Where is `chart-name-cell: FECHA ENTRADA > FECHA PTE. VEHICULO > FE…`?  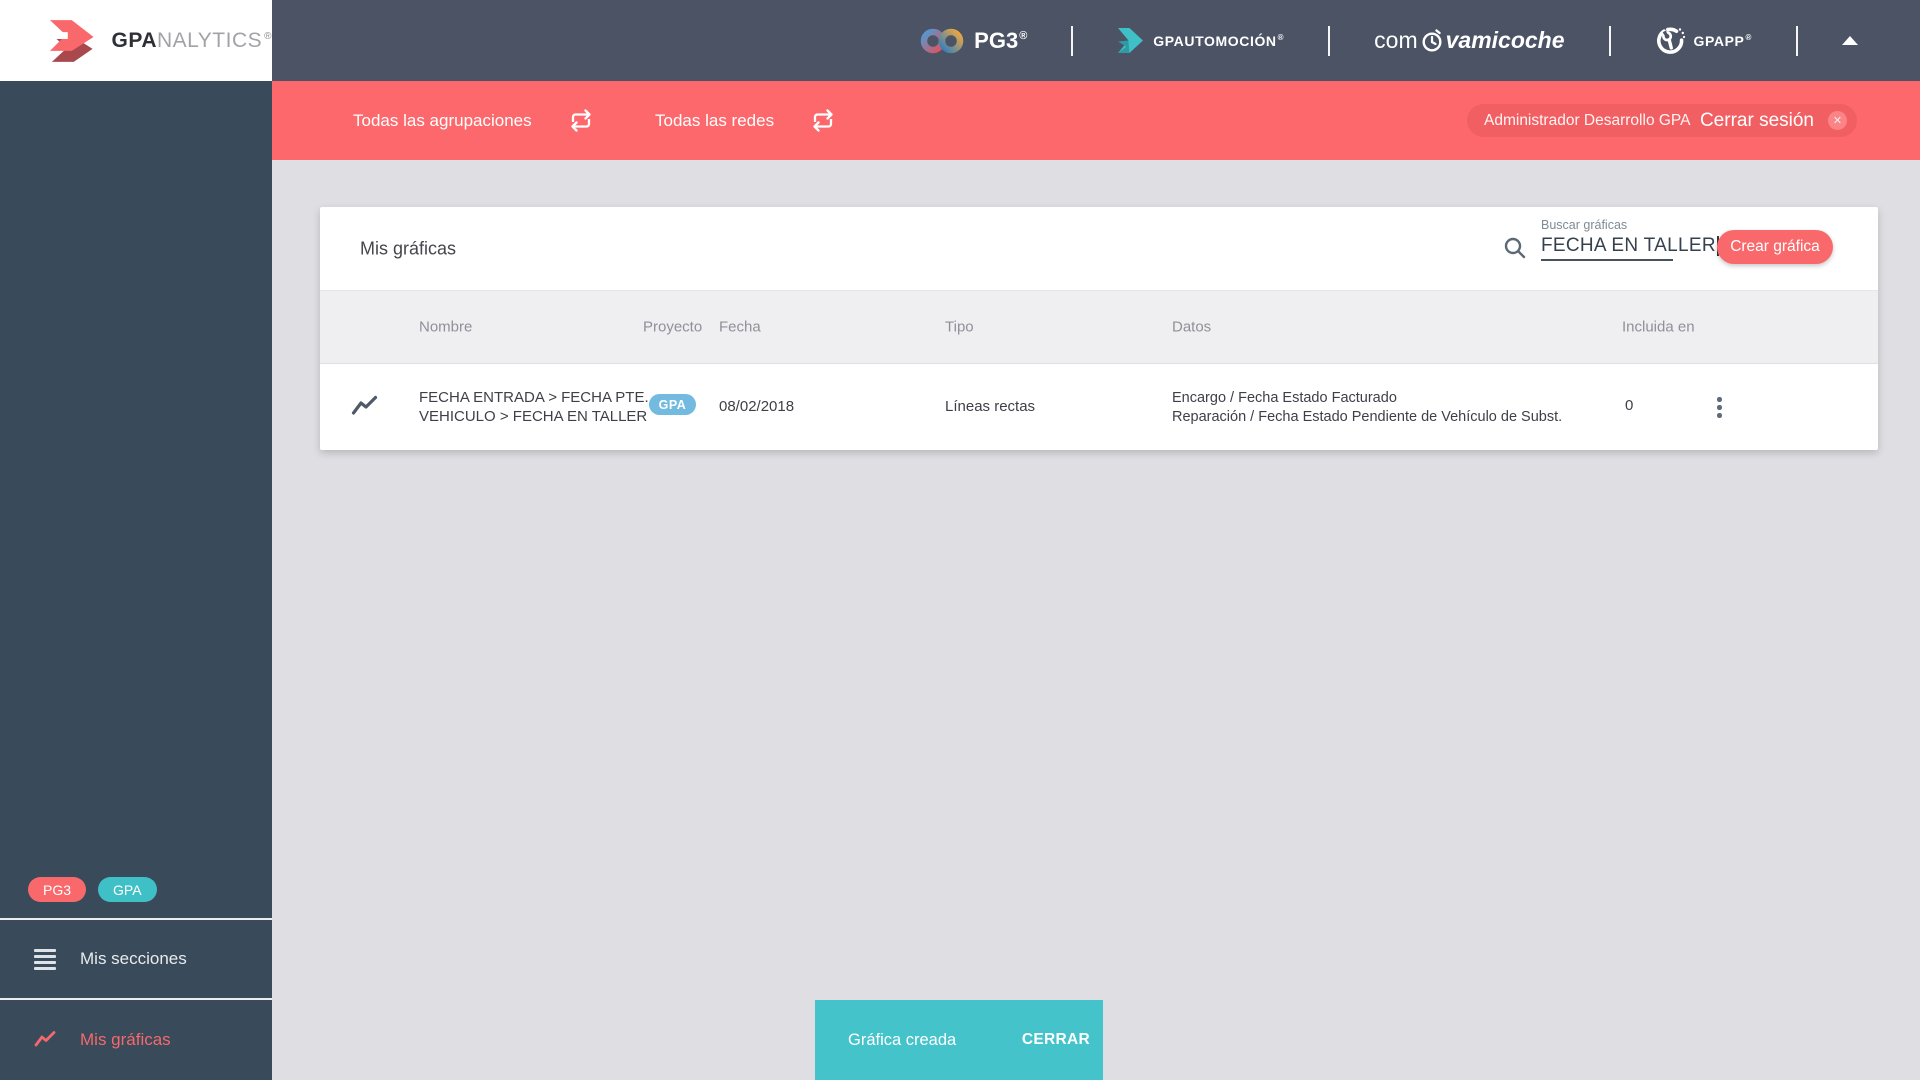 chart-name-cell: FECHA ENTRADA > FECHA PTE. VEHICULO > FE… is located at coordinates (534, 407).